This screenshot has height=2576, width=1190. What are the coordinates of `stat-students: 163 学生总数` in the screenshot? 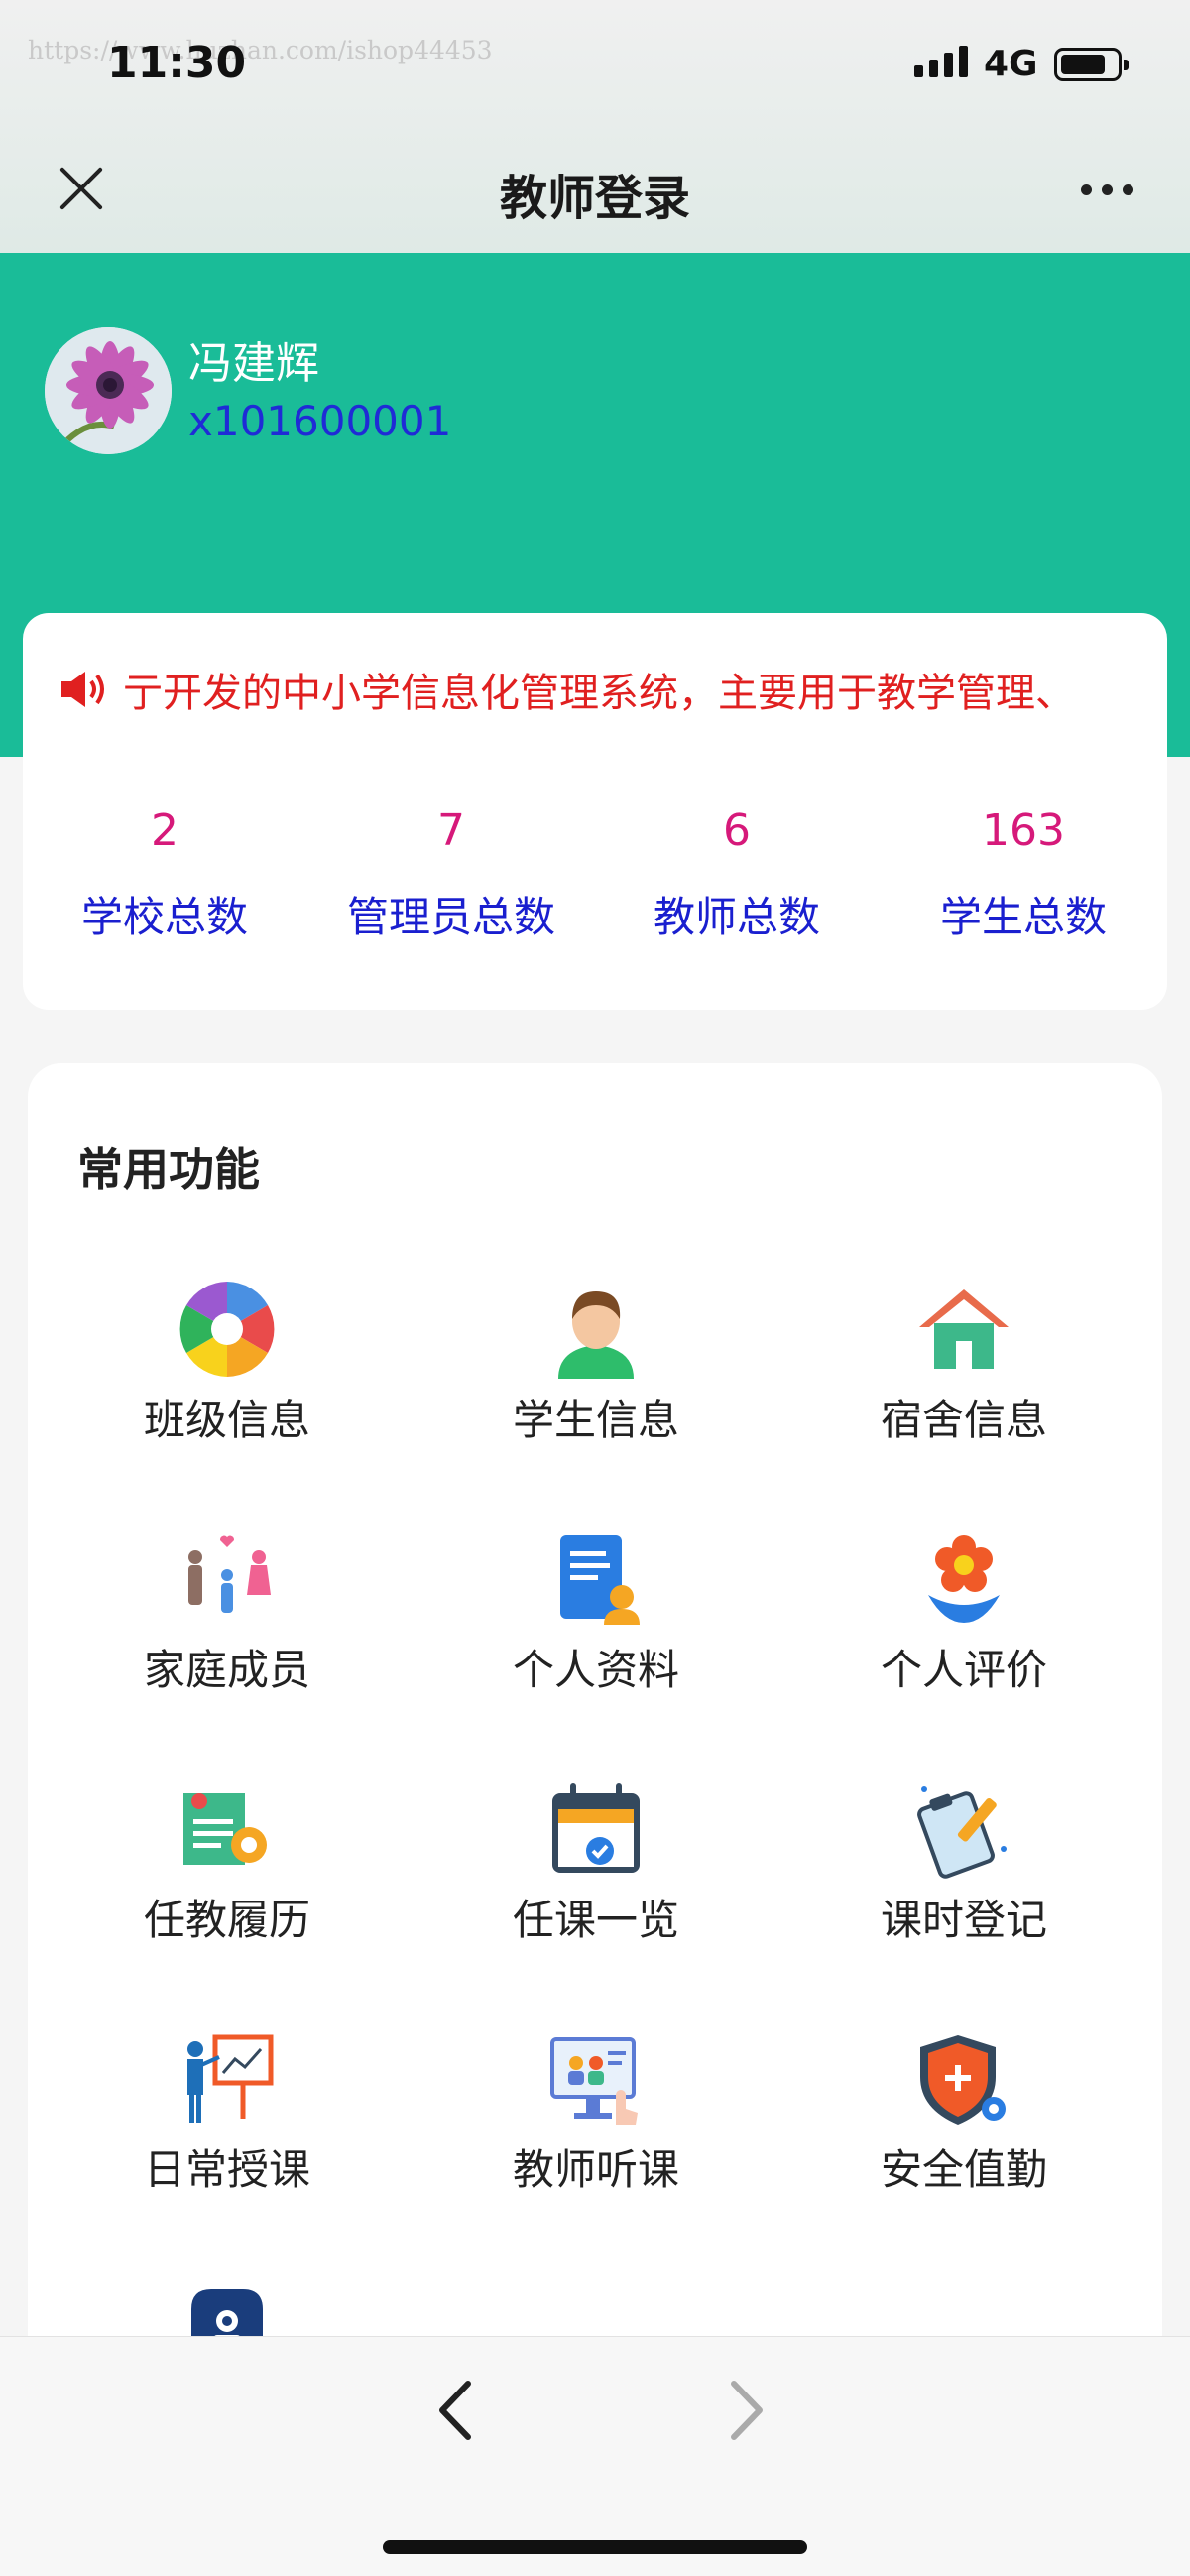 It's located at (1023, 874).